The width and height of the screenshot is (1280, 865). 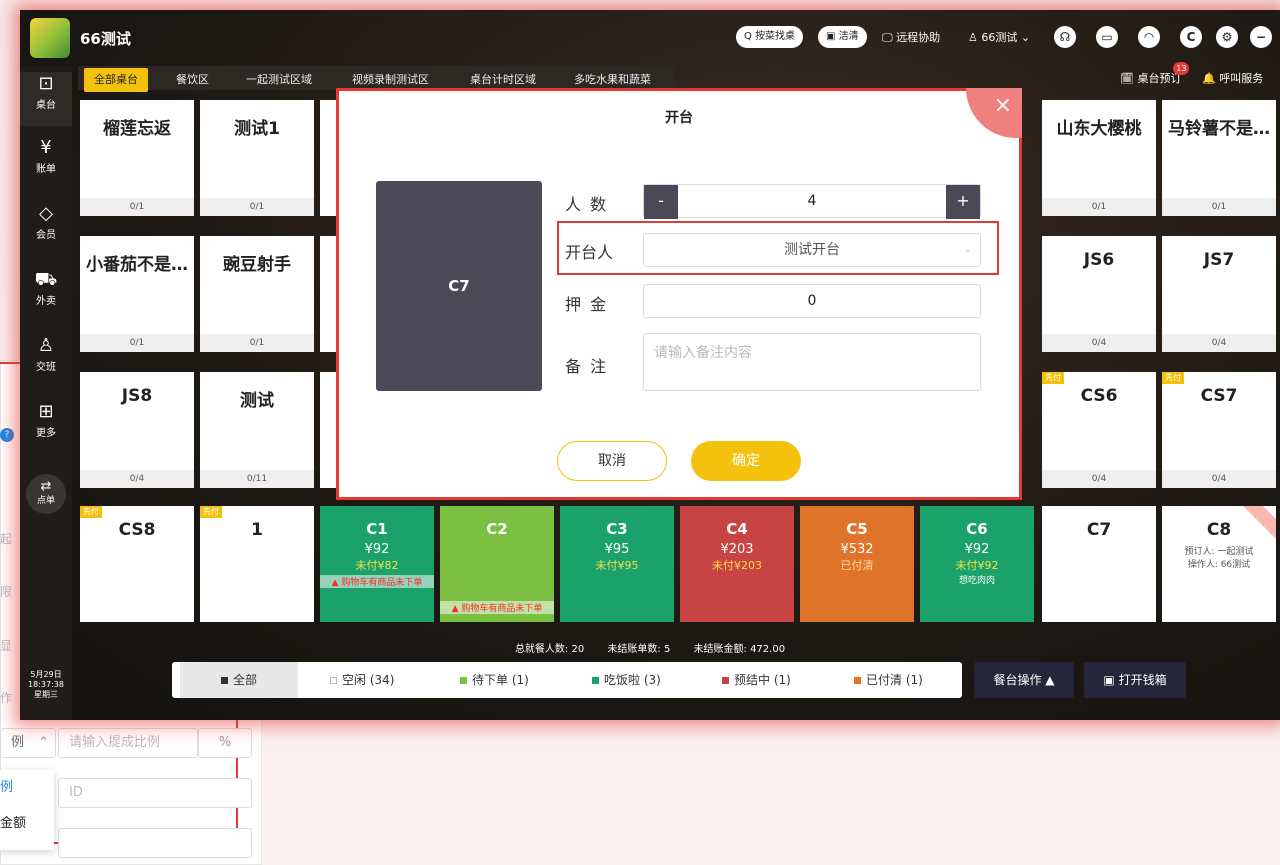 I want to click on search-icon: Q, so click(x=748, y=36).